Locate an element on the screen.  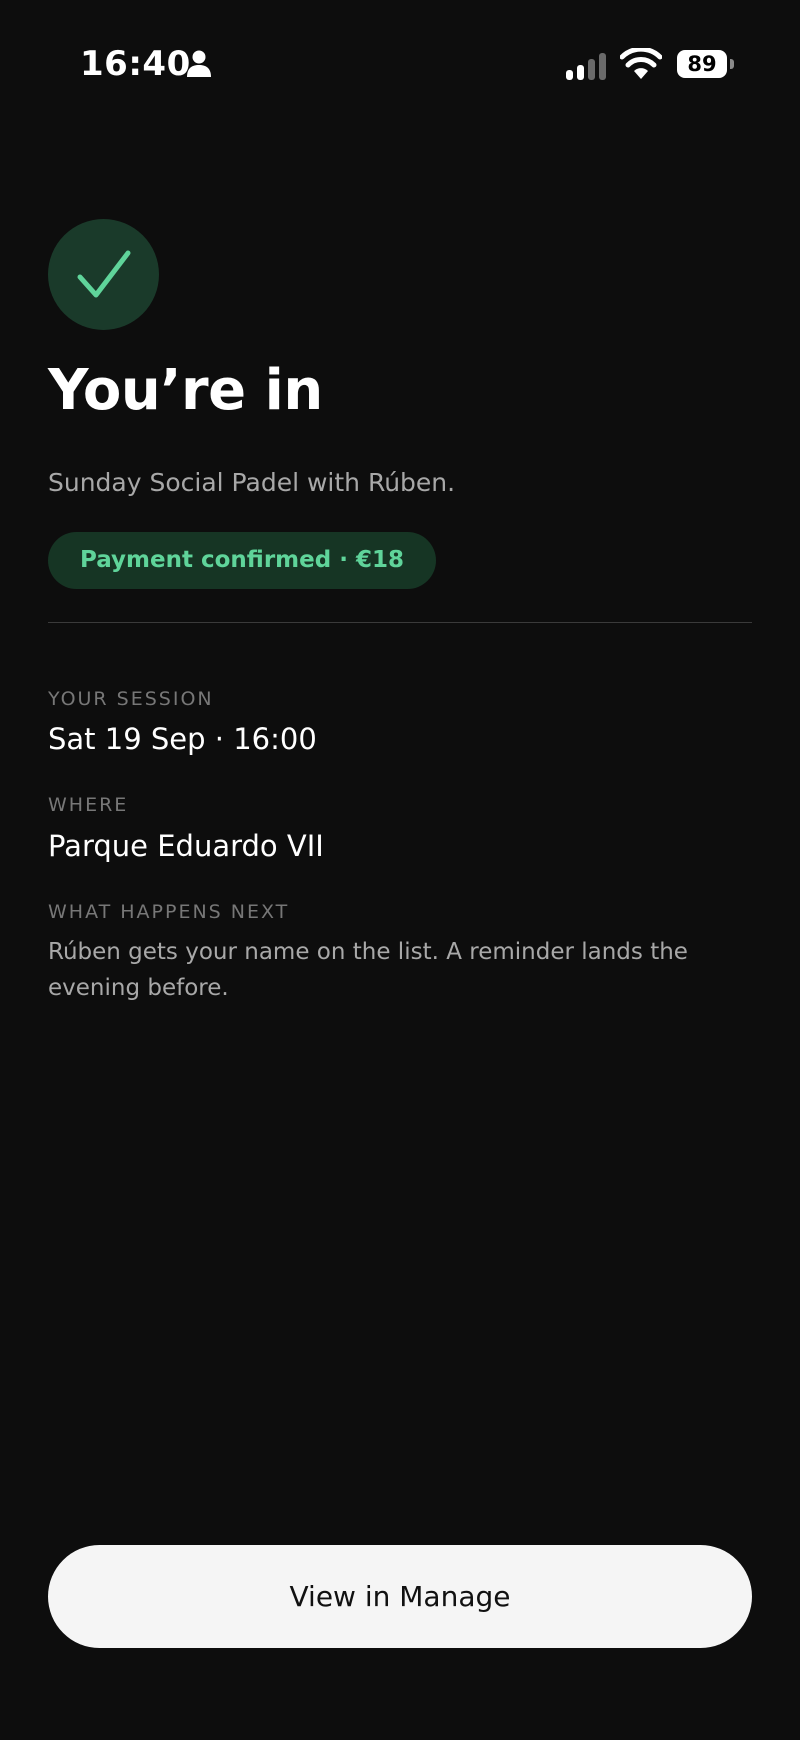
success-check-badge is located at coordinates (103, 274).